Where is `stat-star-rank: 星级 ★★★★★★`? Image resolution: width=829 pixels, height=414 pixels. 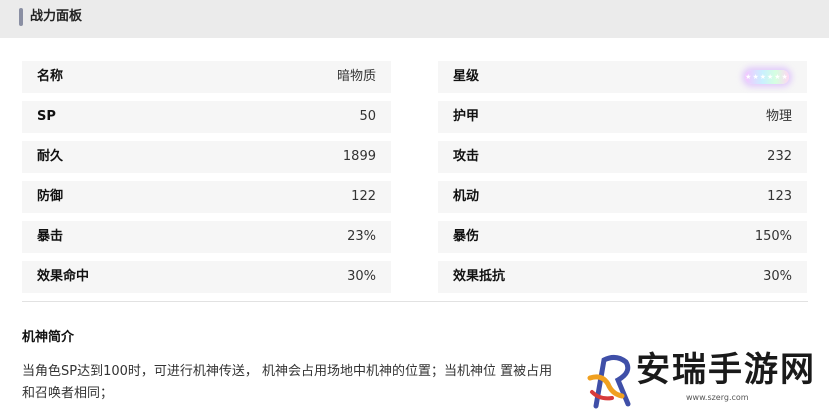 stat-star-rank: 星级 ★★★★★★ is located at coordinates (622, 77).